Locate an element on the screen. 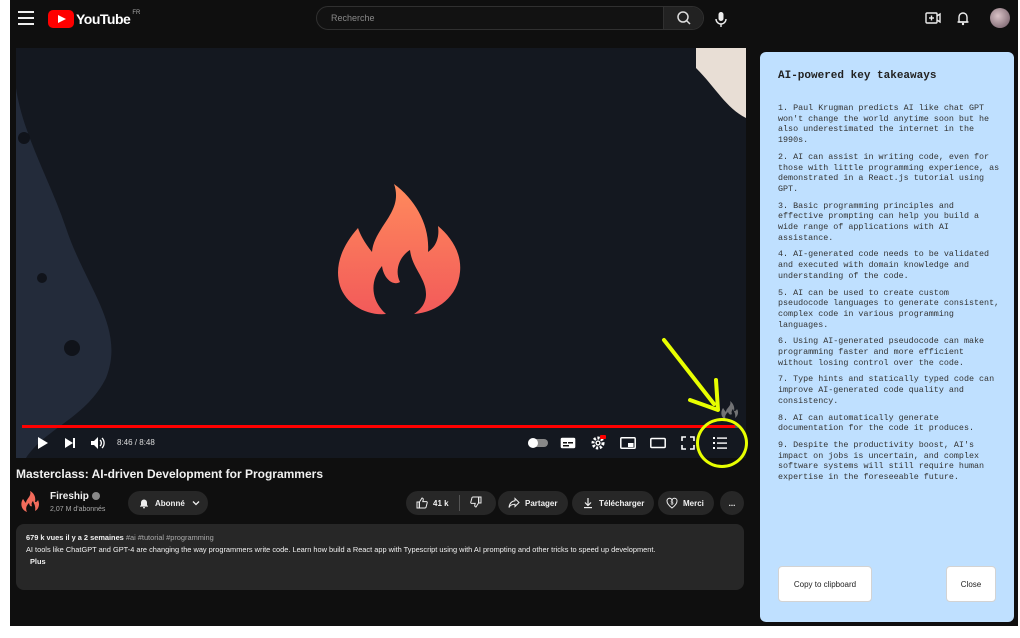 The height and width of the screenshot is (638, 1020). play-button is located at coordinates (42, 443).